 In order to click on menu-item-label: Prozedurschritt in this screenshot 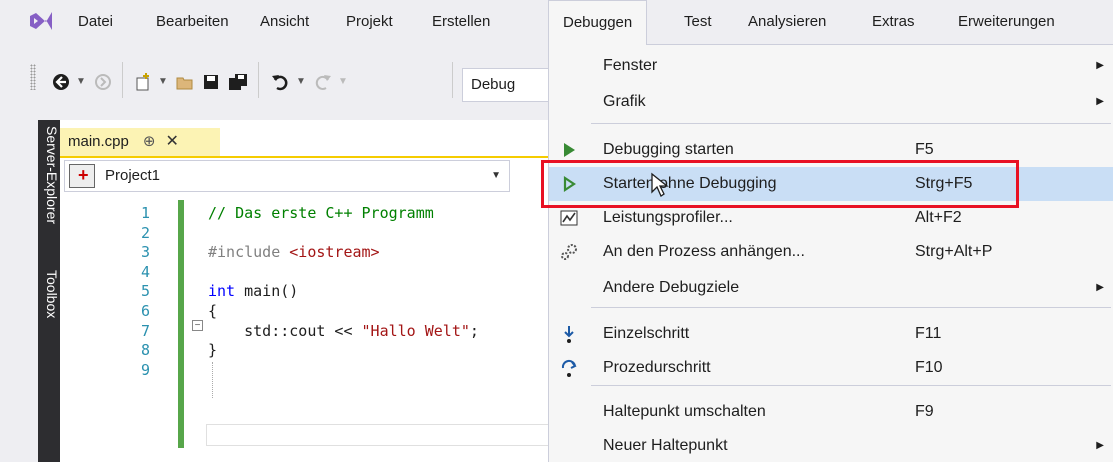, I will do `click(657, 367)`.